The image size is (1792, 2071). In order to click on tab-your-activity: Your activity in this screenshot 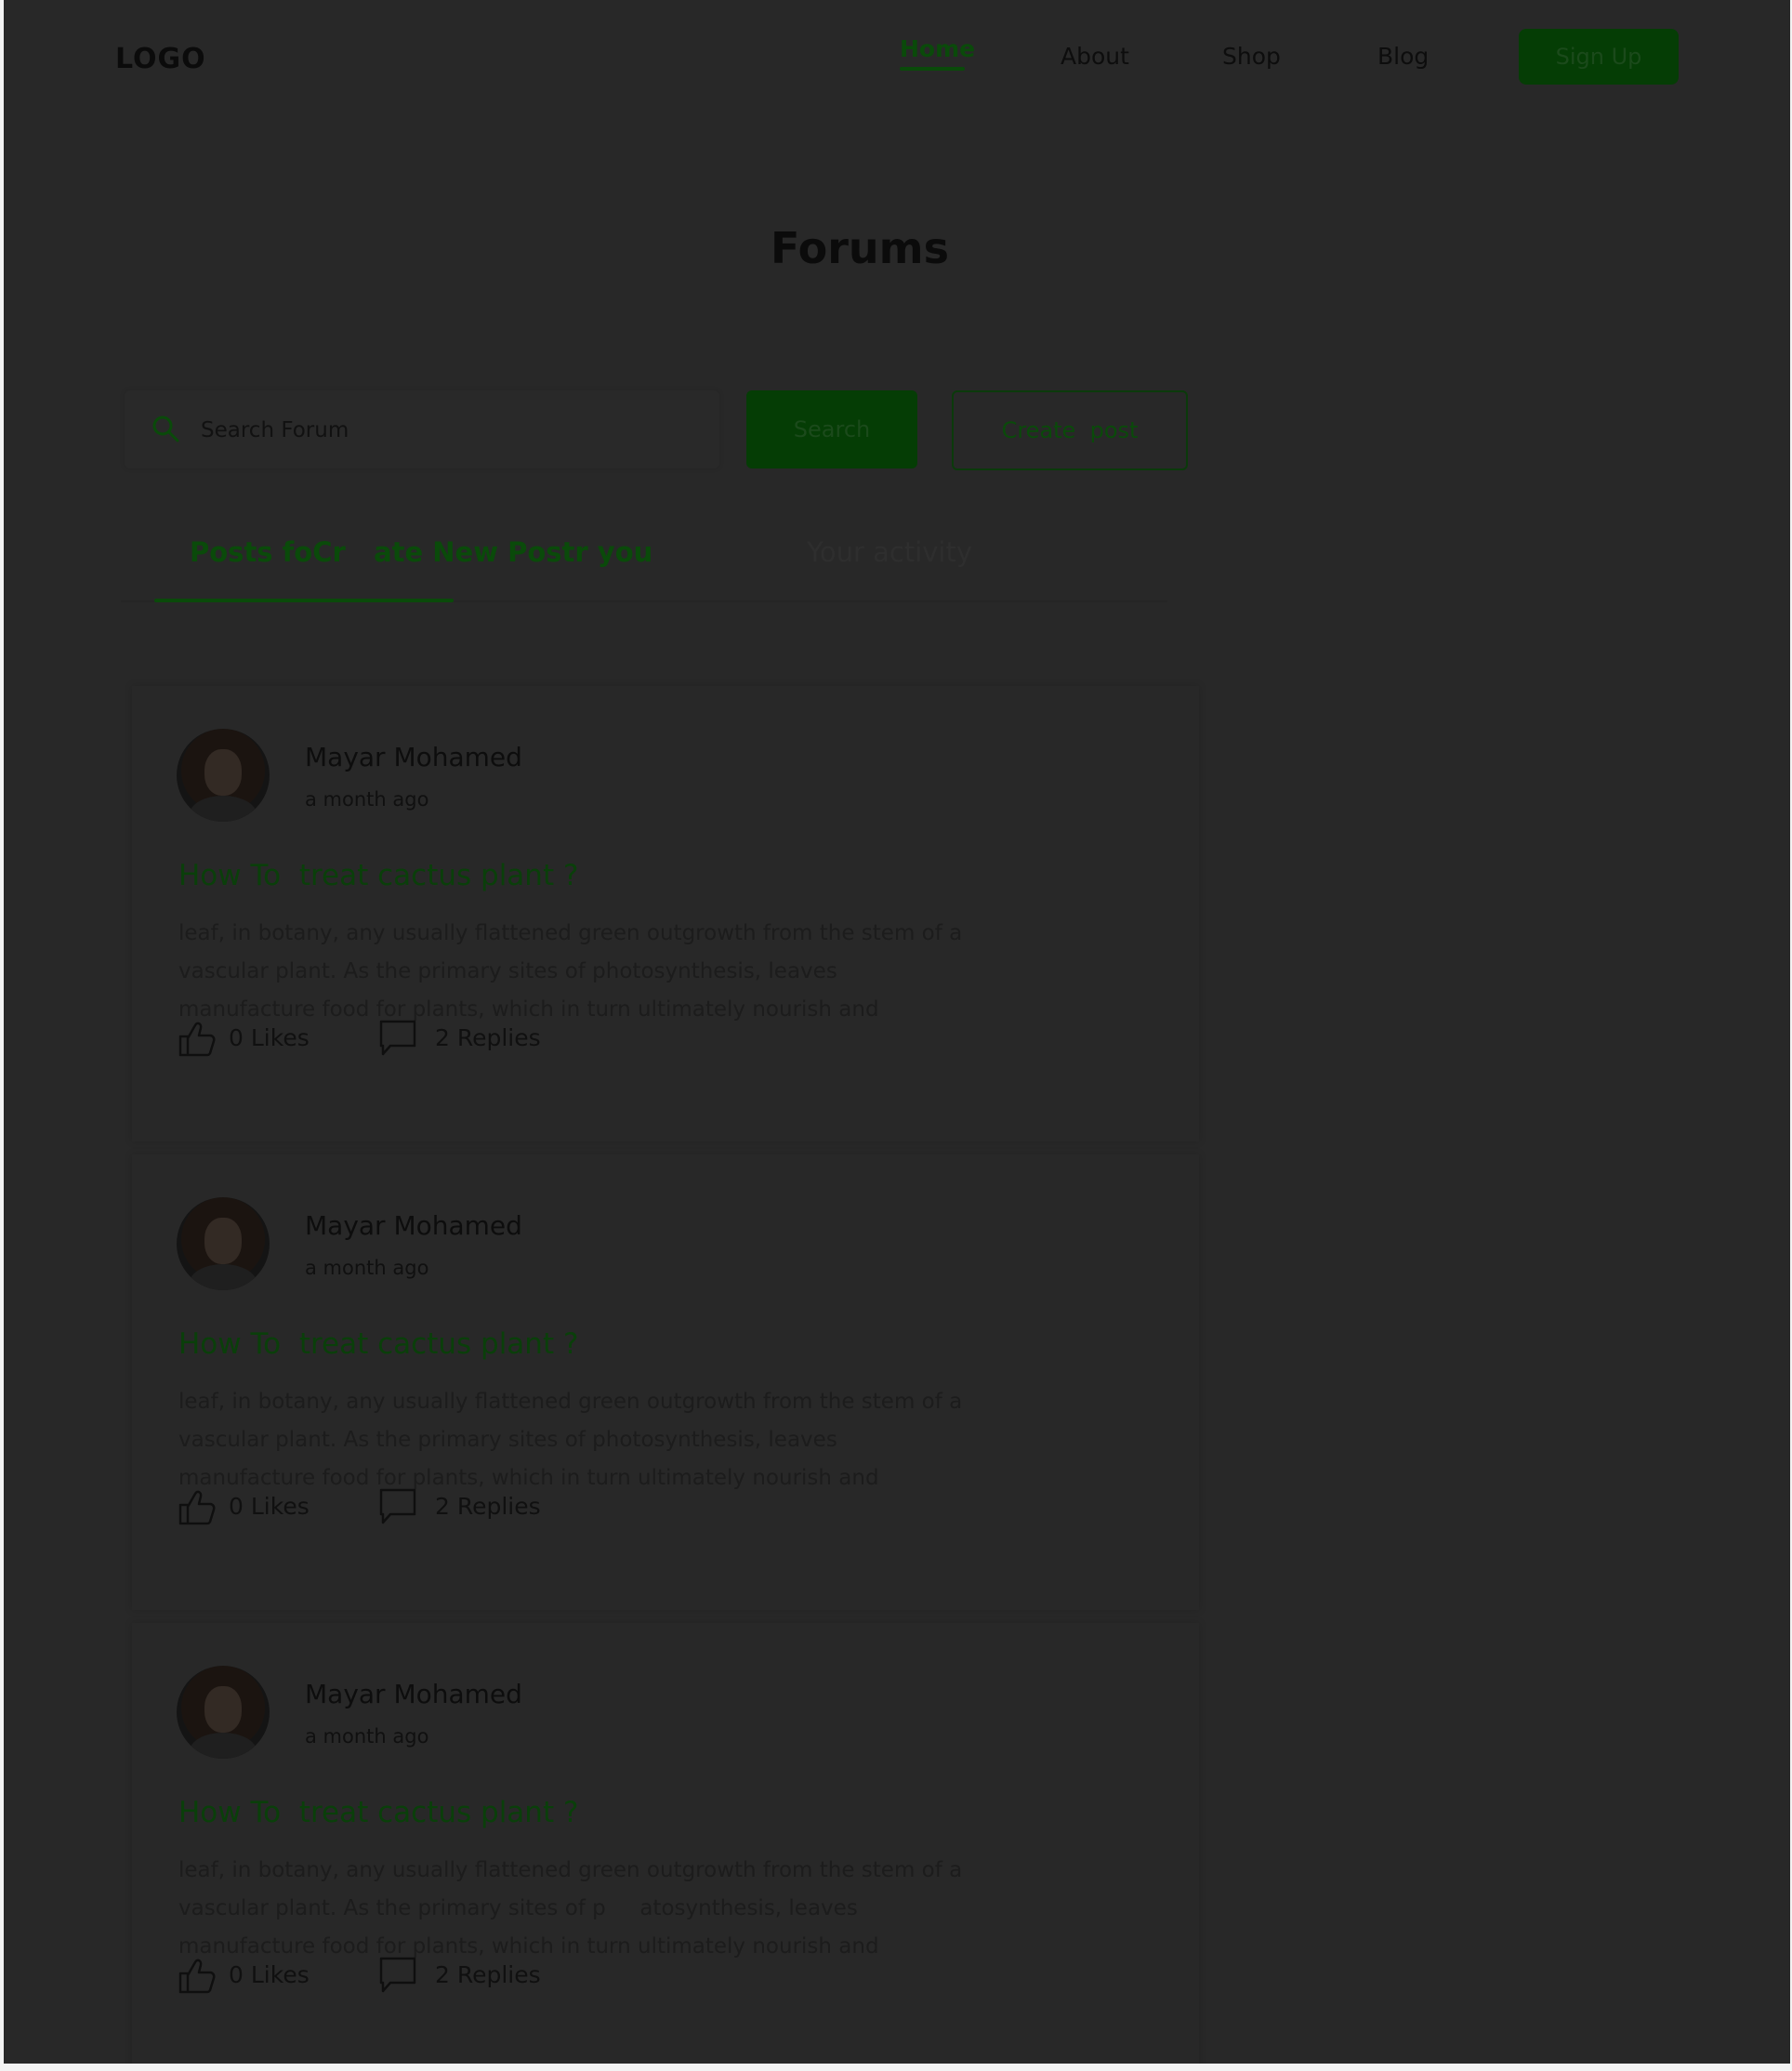, I will do `click(889, 552)`.